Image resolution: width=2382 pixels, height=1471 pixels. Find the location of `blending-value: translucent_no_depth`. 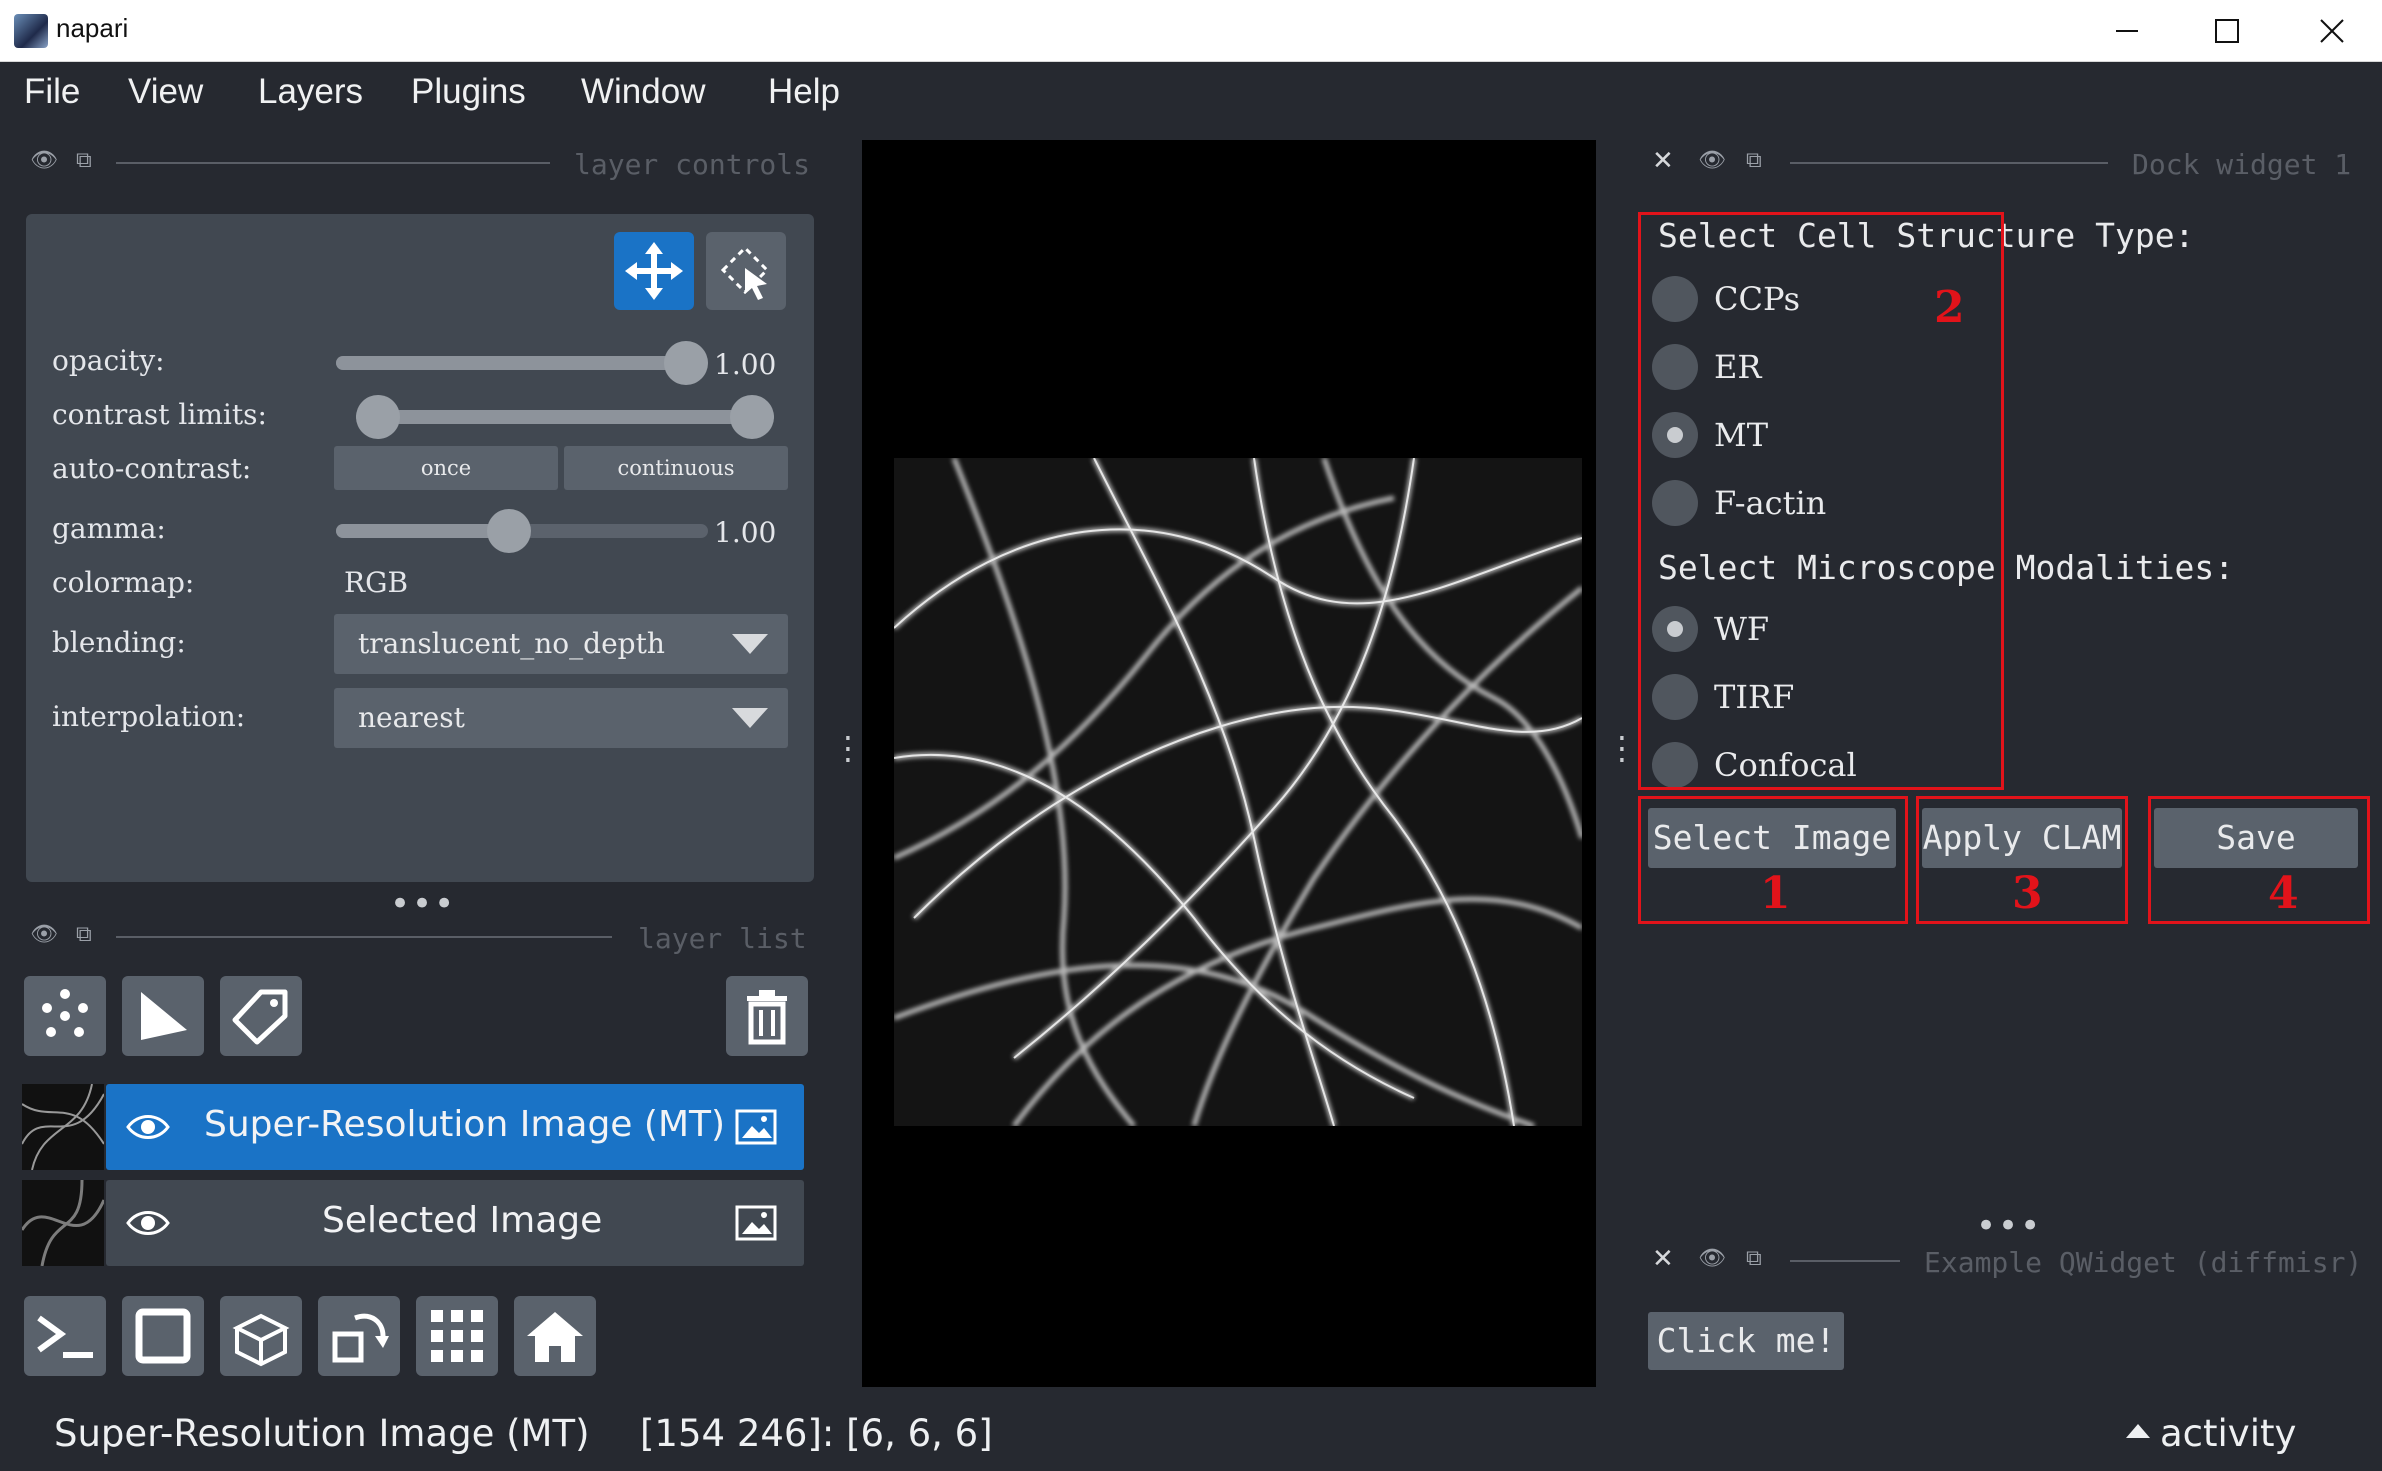

blending-value: translucent_no_depth is located at coordinates (511, 643).